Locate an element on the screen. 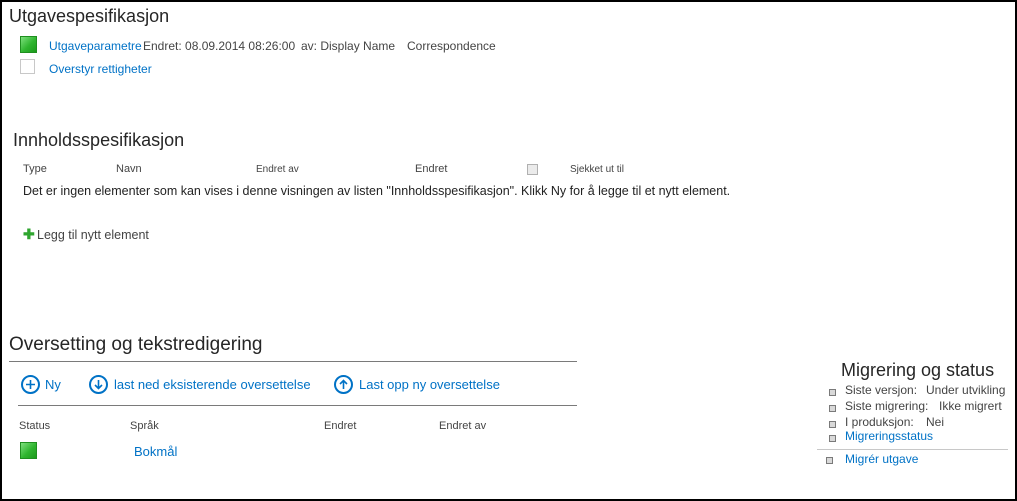 The height and width of the screenshot is (501, 1017). col-status: Status is located at coordinates (34, 426).